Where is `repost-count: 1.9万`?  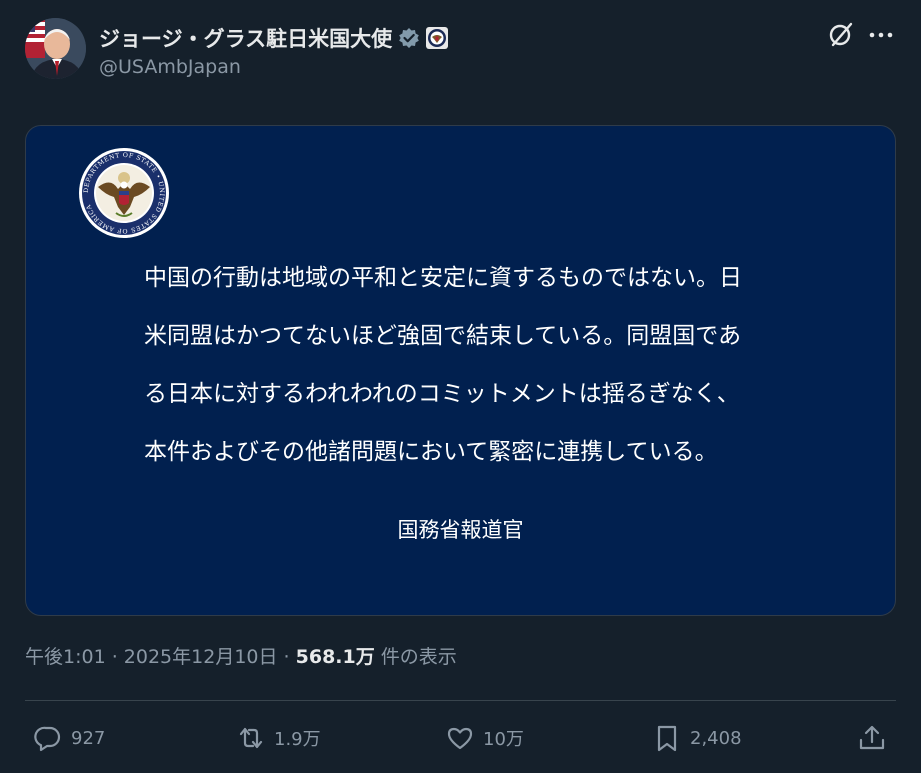 repost-count: 1.9万 is located at coordinates (297, 739).